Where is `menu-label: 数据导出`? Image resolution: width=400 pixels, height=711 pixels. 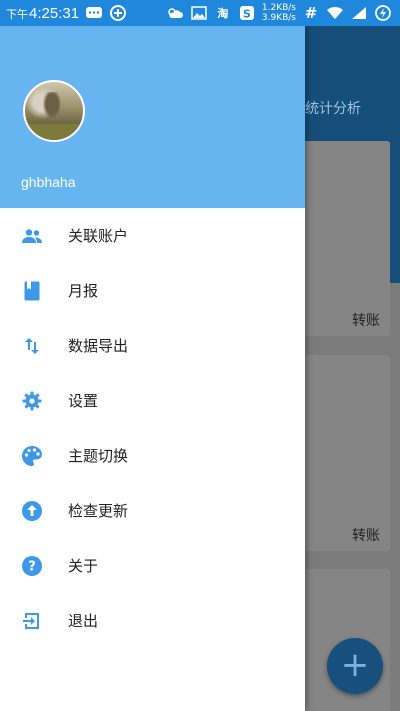
menu-label: 数据导出 is located at coordinates (98, 346).